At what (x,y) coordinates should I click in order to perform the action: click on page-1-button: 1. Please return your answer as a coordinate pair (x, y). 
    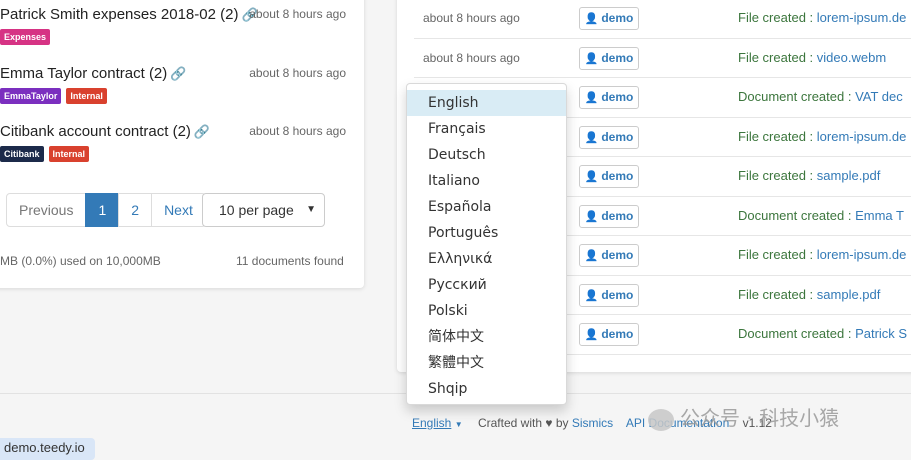
    Looking at the image, I should click on (102, 210).